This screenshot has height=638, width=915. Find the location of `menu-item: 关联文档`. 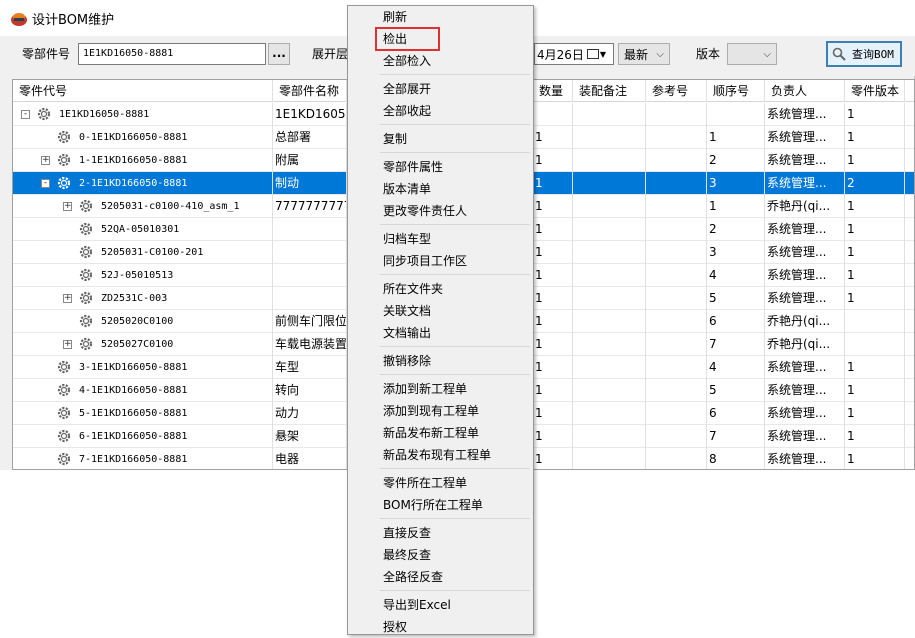

menu-item: 关联文档 is located at coordinates (440, 311).